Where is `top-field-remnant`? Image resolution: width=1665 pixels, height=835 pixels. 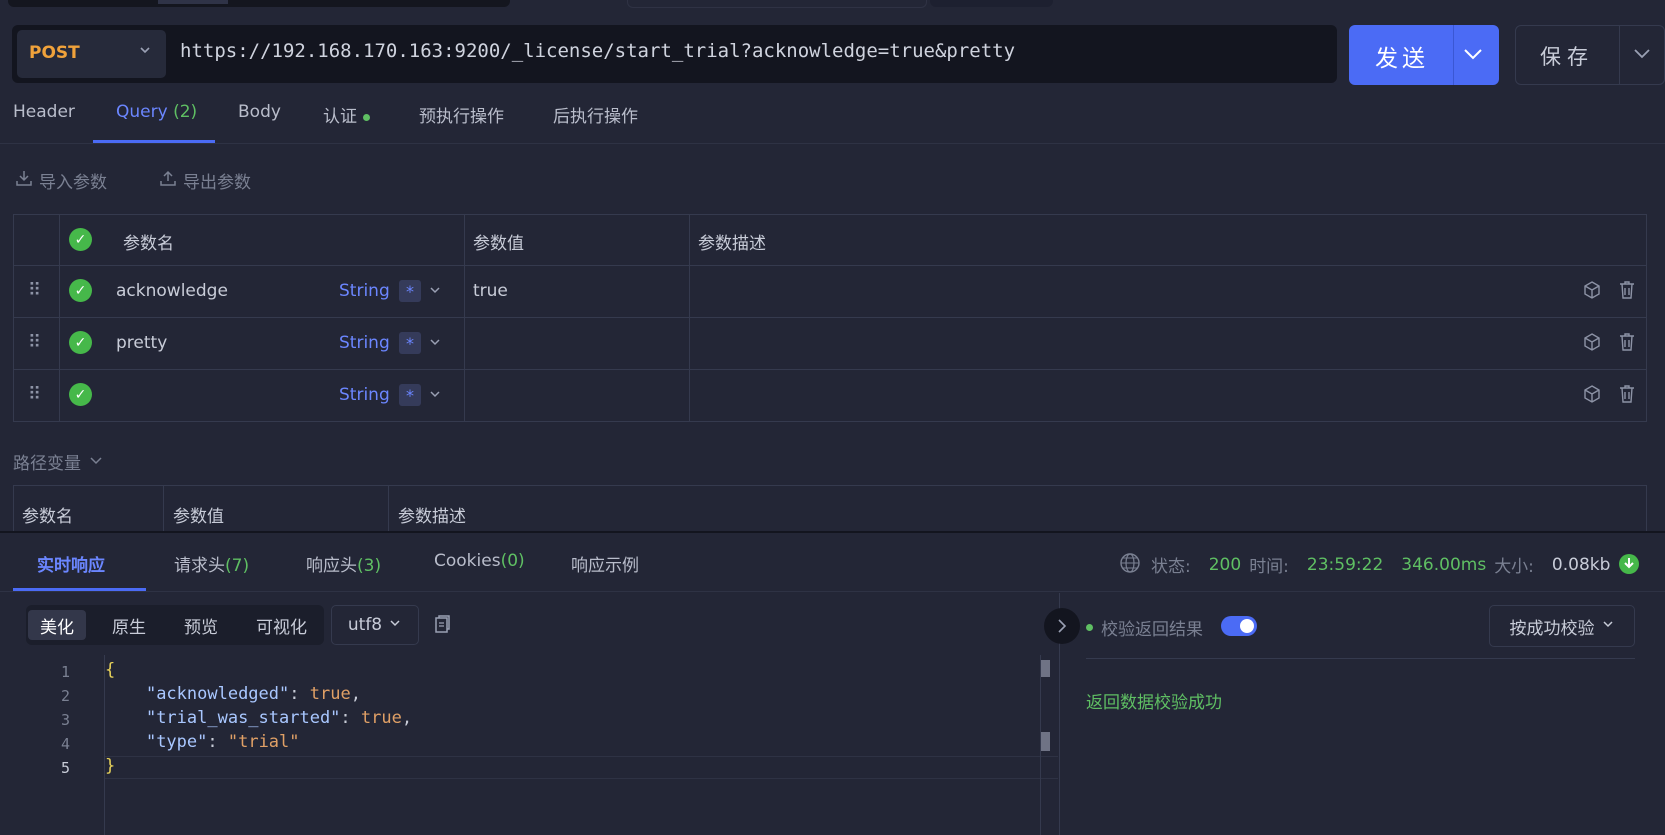
top-field-remnant is located at coordinates (777, 4).